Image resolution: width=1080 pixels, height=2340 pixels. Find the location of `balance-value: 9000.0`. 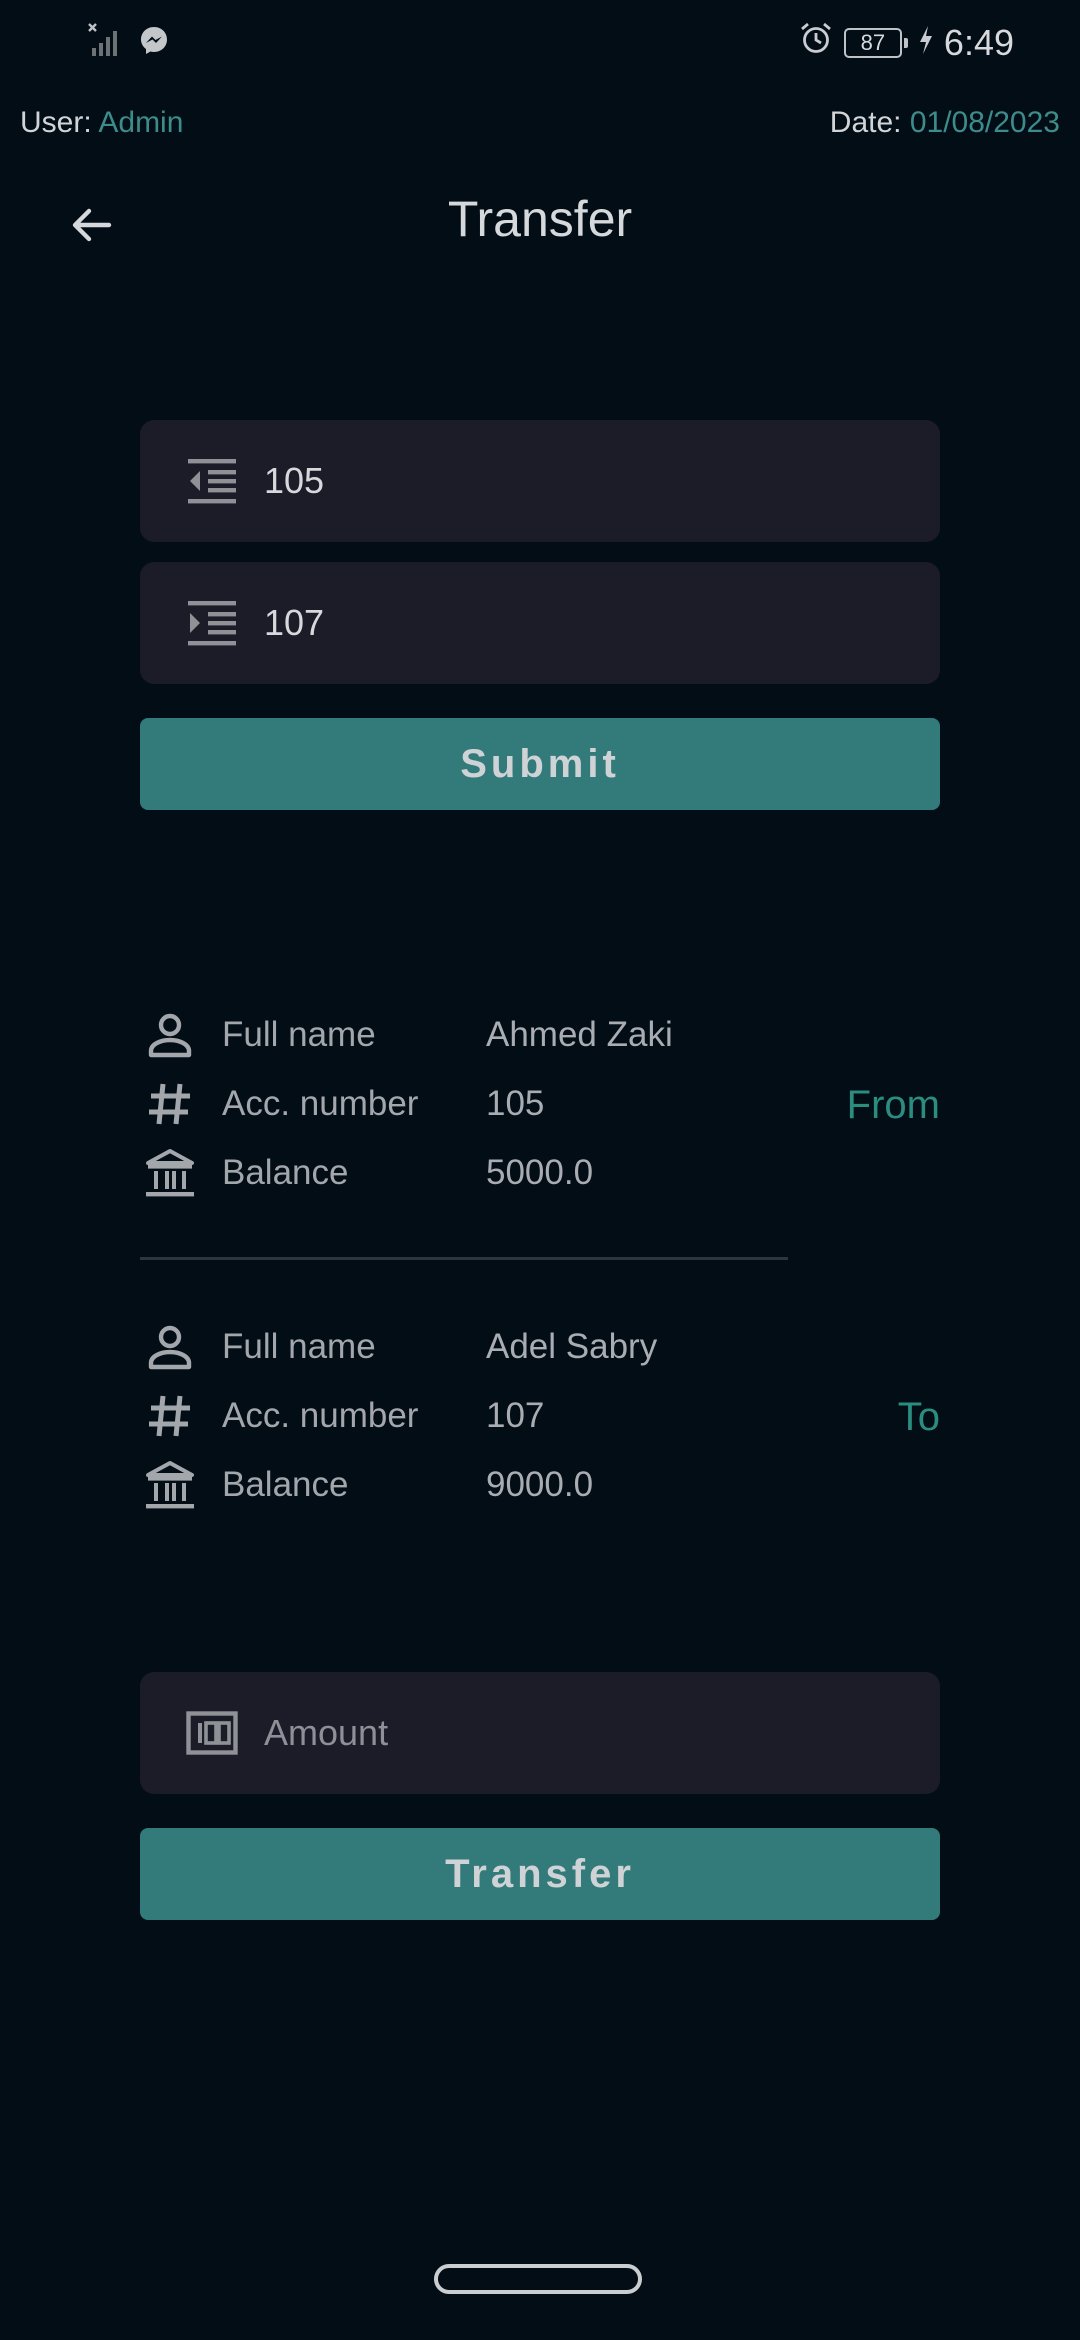

balance-value: 9000.0 is located at coordinates (540, 1484).